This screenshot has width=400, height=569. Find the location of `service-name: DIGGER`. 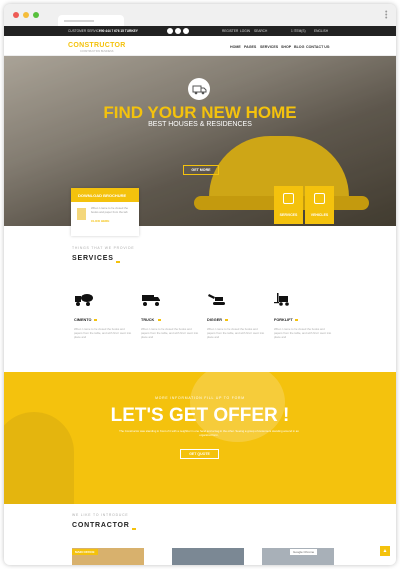

service-name: DIGGER is located at coordinates (214, 320).